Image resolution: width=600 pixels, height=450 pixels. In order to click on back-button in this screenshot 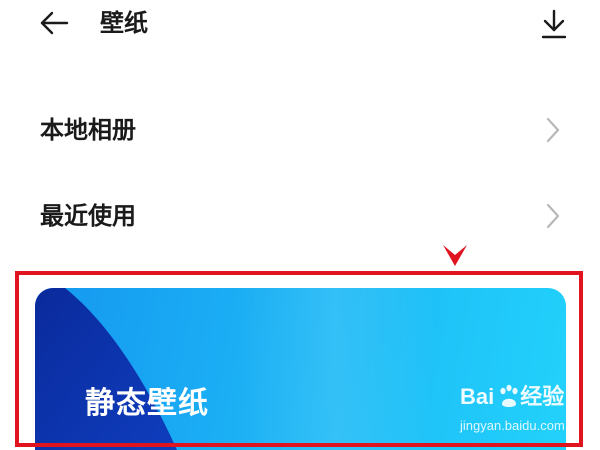, I will do `click(54, 23)`.